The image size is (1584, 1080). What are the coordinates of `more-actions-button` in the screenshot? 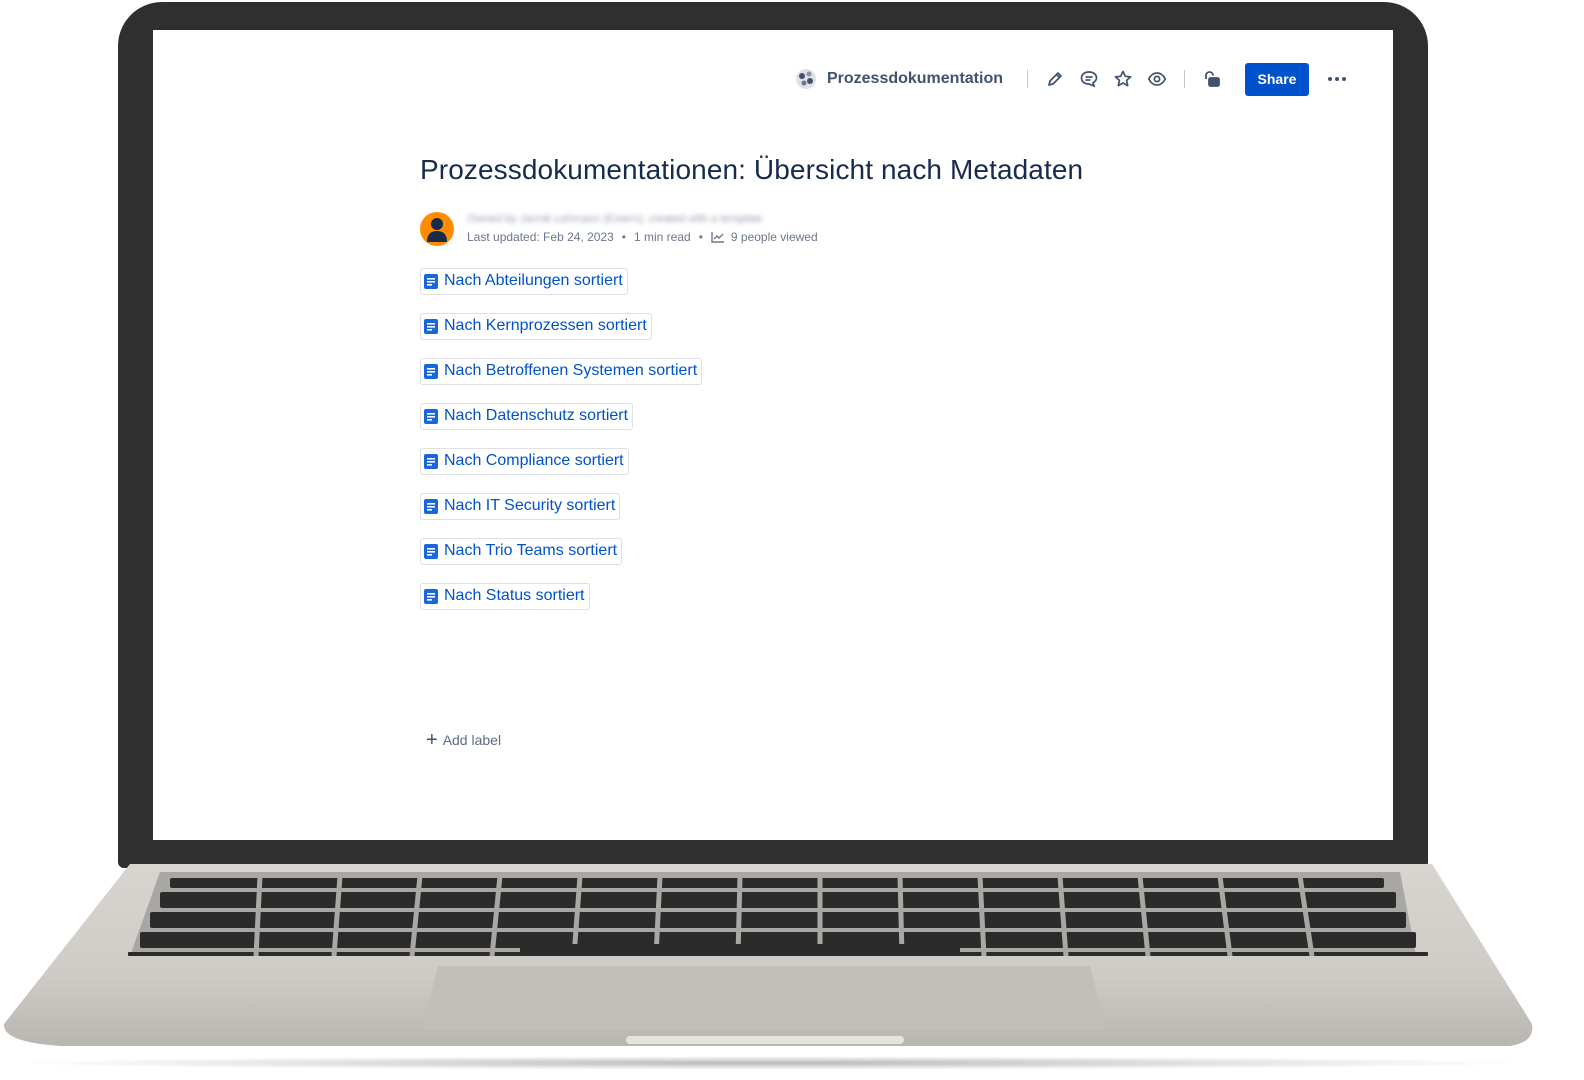 It's located at (1337, 79).